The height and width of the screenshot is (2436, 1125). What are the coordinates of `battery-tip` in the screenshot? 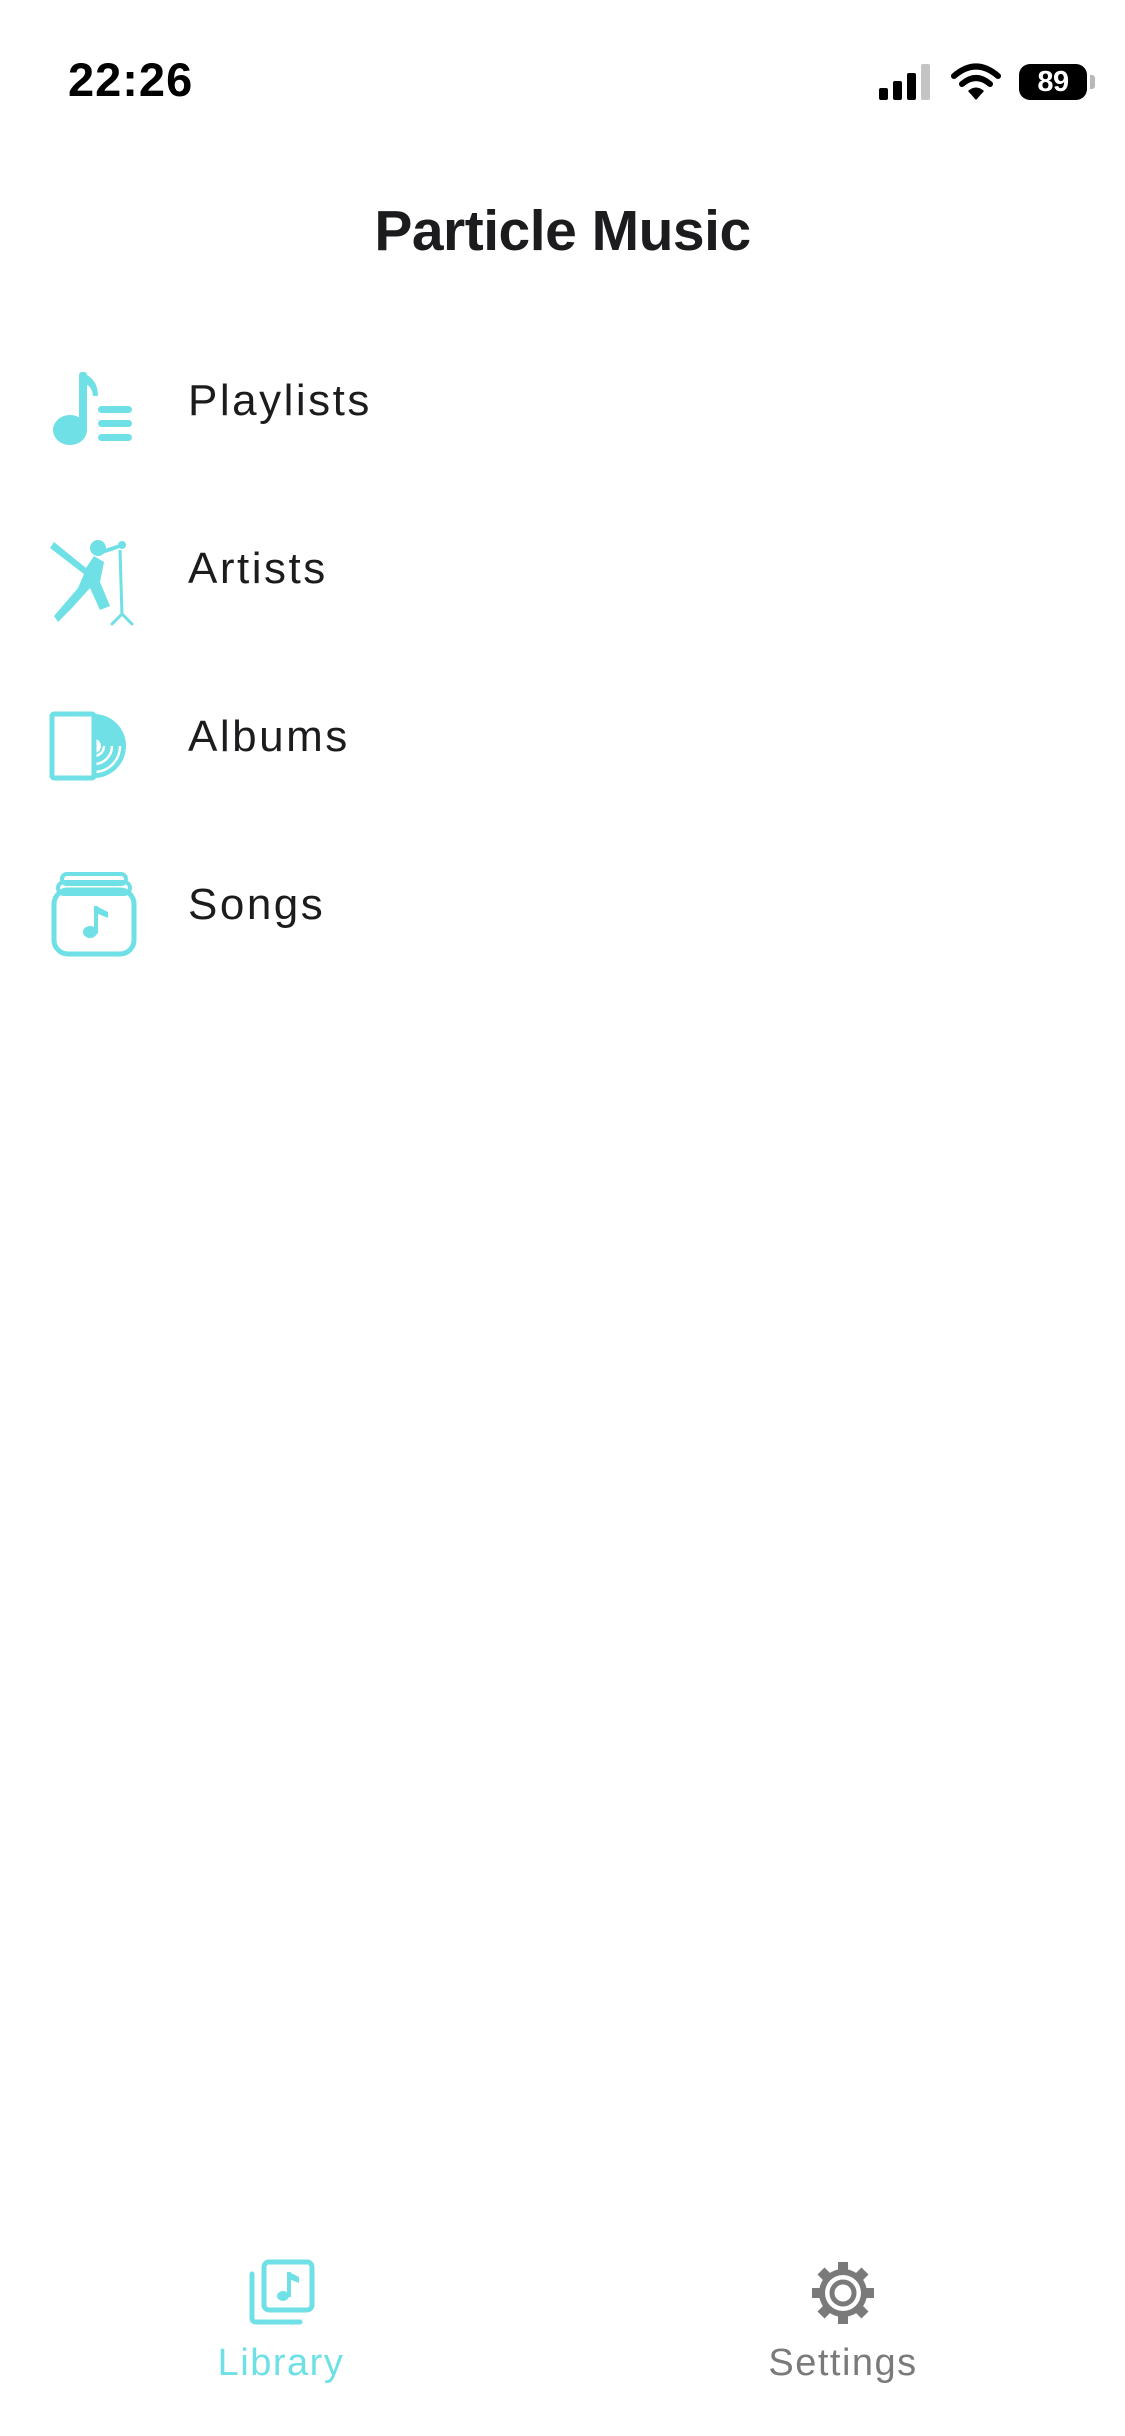 It's located at (1092, 82).